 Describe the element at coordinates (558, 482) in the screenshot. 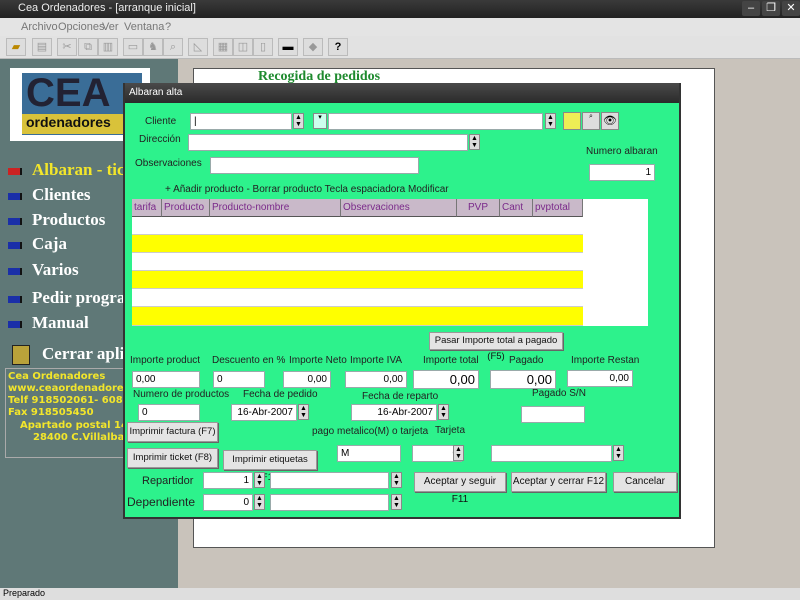

I see `aceptar-cerrar-button: Aceptar y cerrar F12` at that location.